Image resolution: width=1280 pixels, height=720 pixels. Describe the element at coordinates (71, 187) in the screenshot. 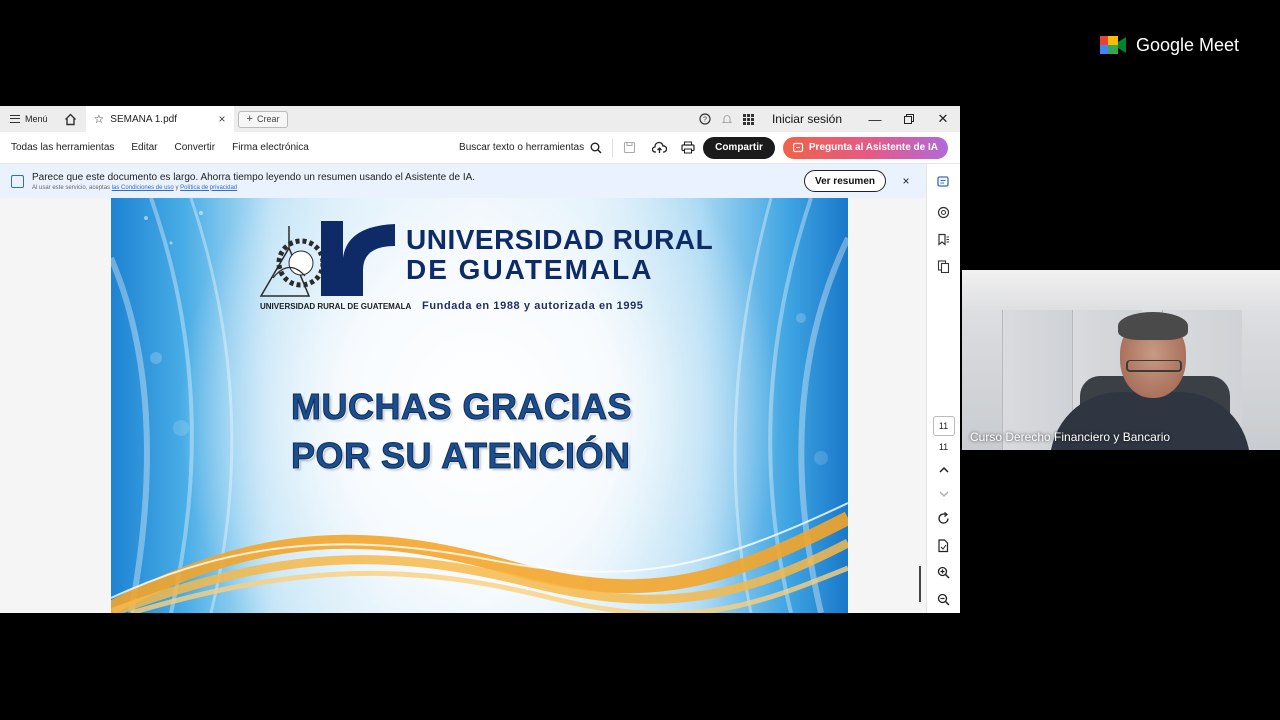

I see `banner-terms-prefix: Al usar este servicio, aceptas` at that location.